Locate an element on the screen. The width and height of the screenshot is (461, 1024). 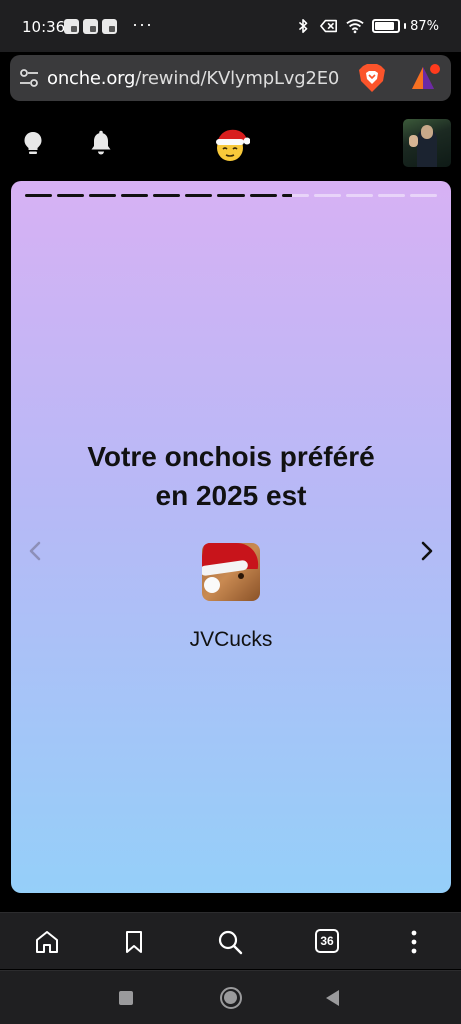
system-home-icon is located at coordinates (231, 998).